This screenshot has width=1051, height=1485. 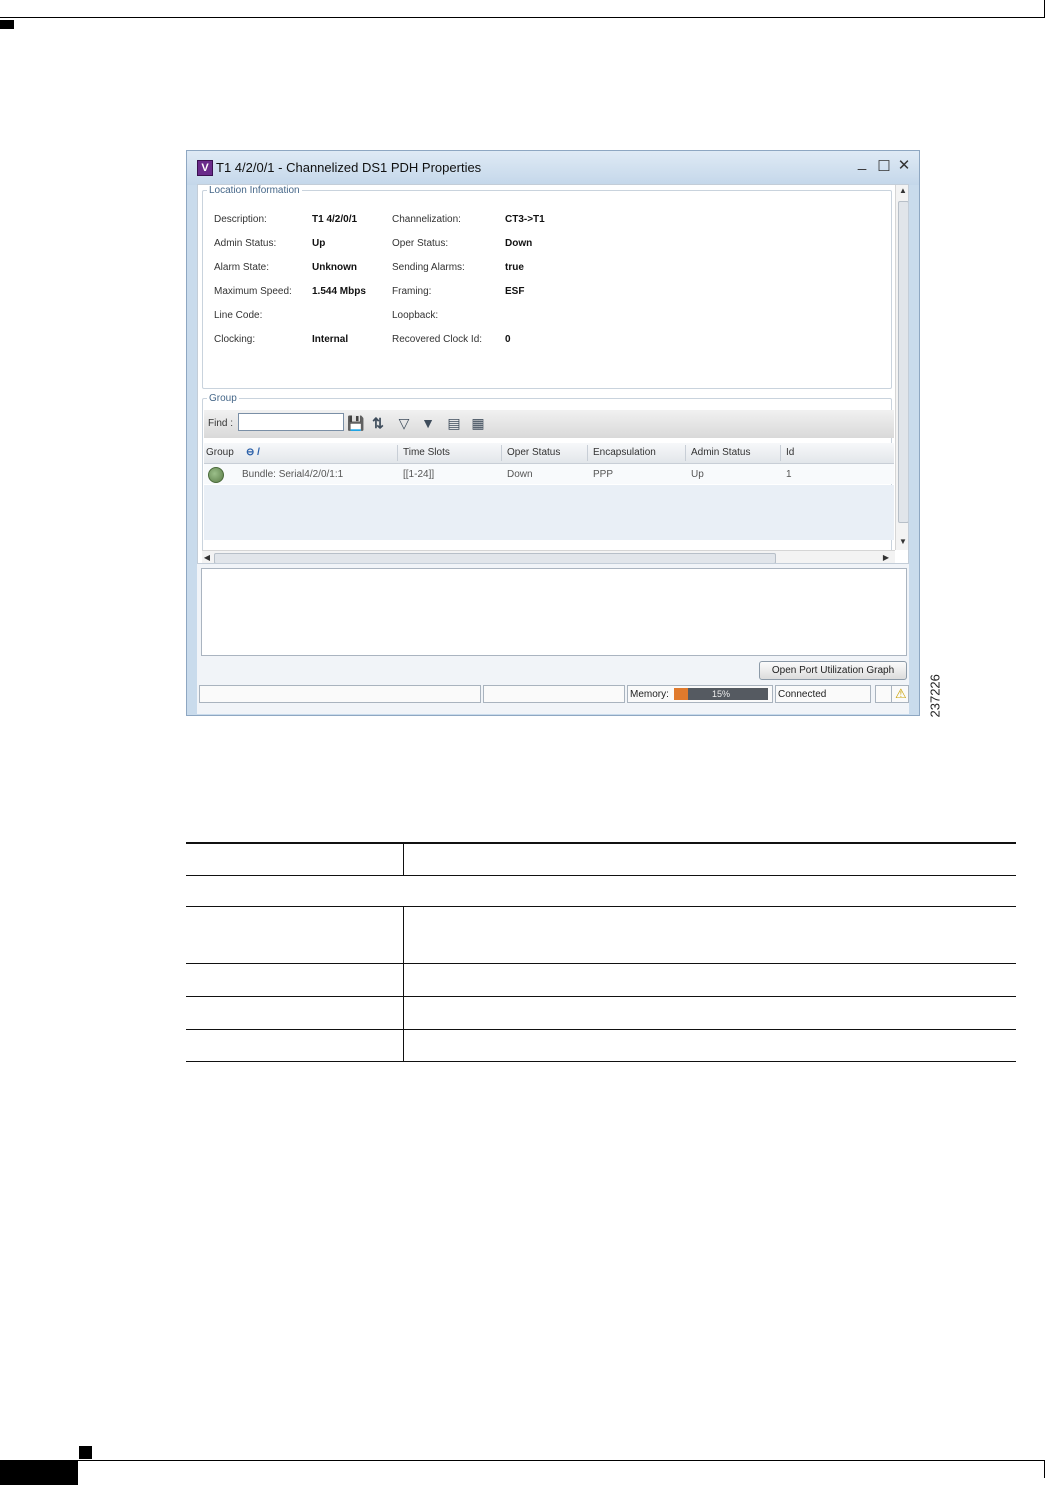 I want to click on sending-alarms-value: true, so click(x=514, y=267).